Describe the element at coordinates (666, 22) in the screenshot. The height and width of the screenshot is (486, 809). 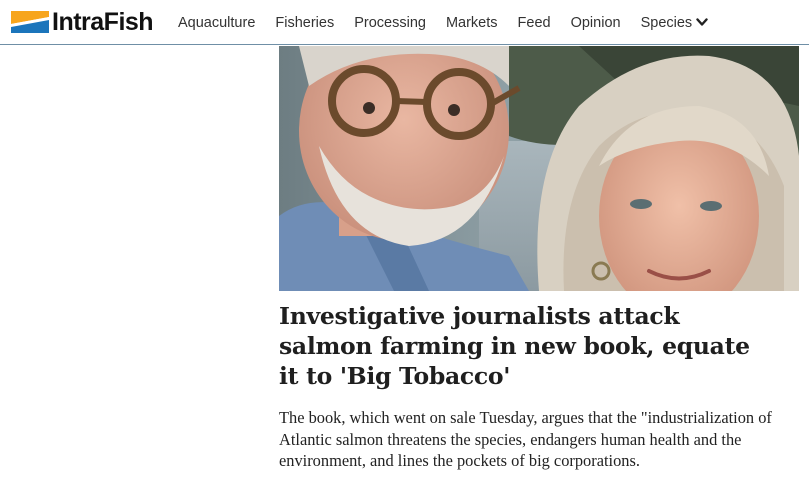
I see `nav-item-label: Species` at that location.